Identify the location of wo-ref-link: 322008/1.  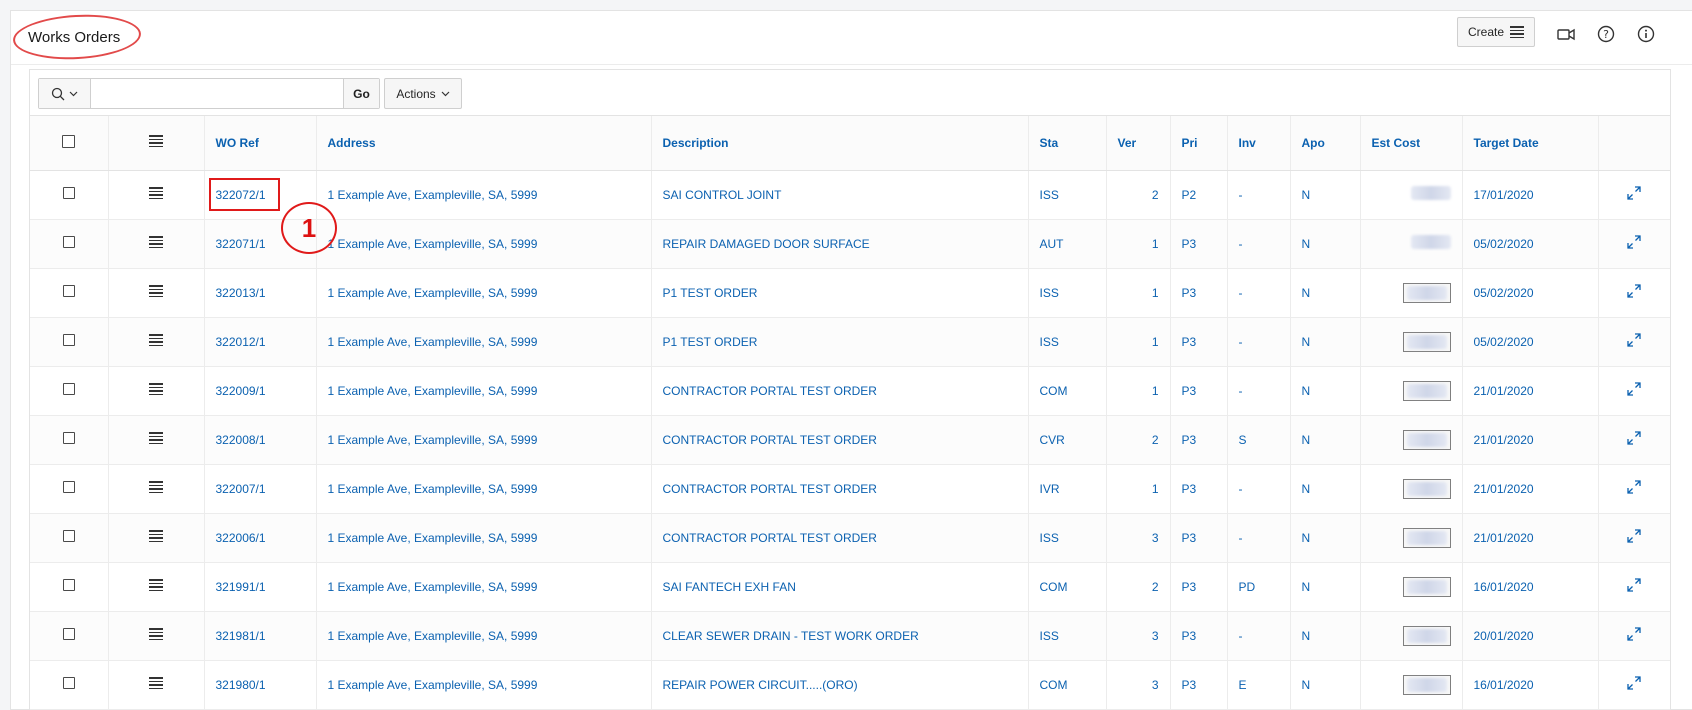
(260, 440).